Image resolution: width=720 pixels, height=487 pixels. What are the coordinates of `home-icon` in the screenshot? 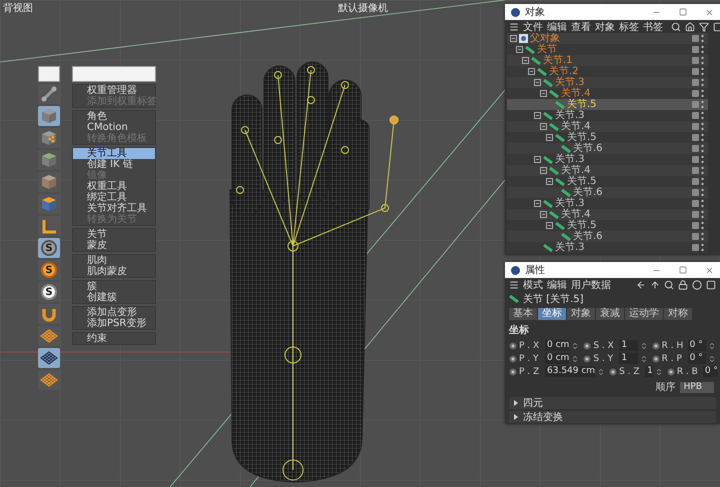 It's located at (690, 27).